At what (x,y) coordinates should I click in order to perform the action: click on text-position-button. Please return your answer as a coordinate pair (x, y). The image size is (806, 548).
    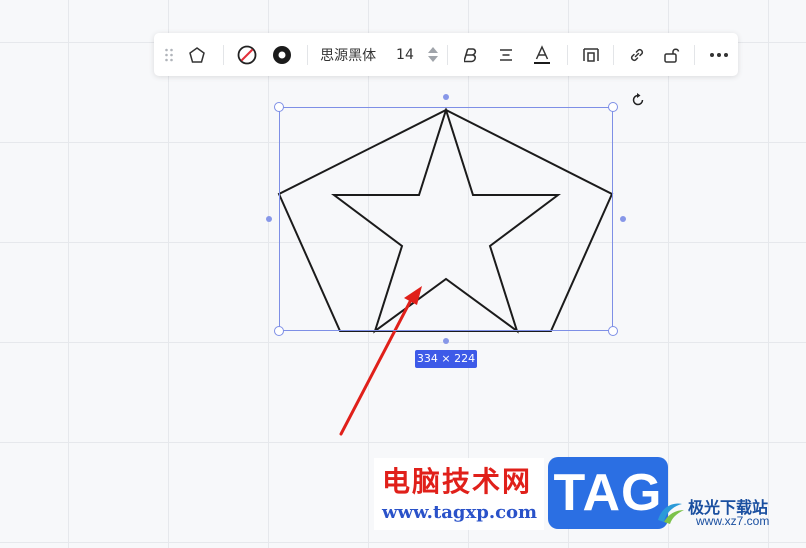
    Looking at the image, I should click on (591, 54).